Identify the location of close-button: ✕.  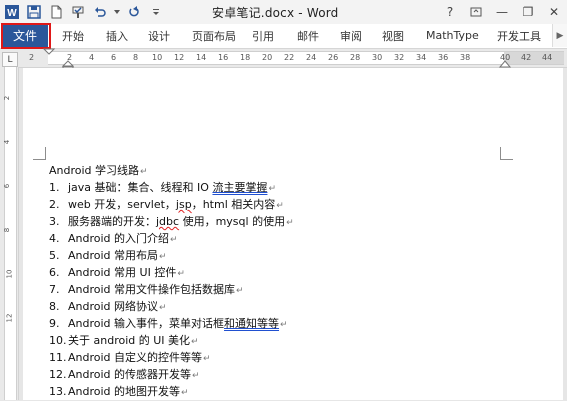
(554, 12).